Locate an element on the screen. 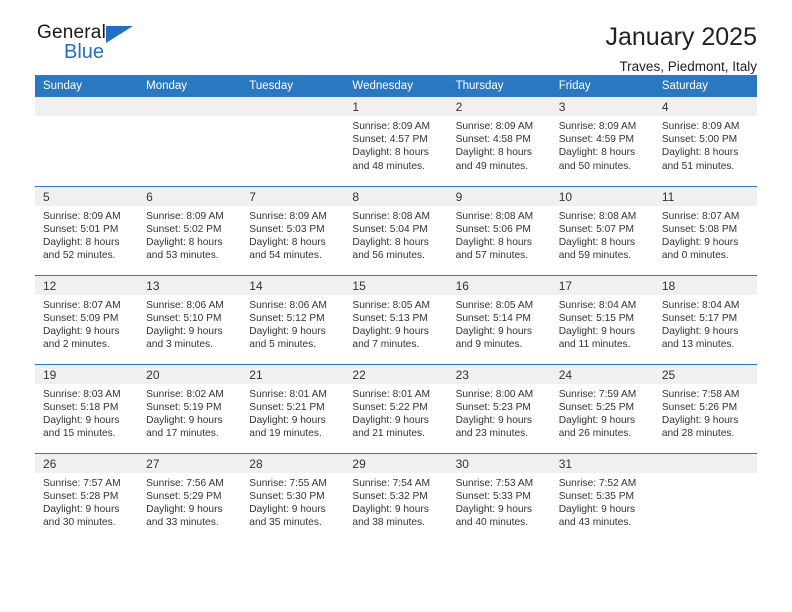 This screenshot has height=612, width=792. day-number: 16 is located at coordinates (499, 285).